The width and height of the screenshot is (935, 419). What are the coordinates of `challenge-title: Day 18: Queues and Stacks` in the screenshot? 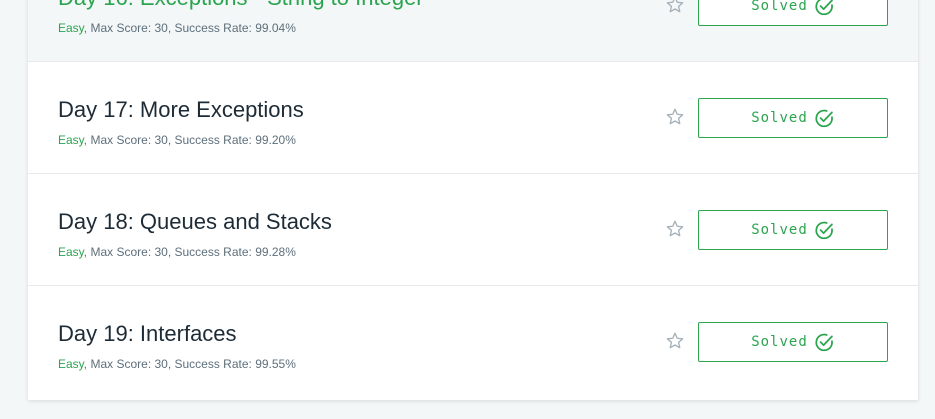 It's located at (195, 222).